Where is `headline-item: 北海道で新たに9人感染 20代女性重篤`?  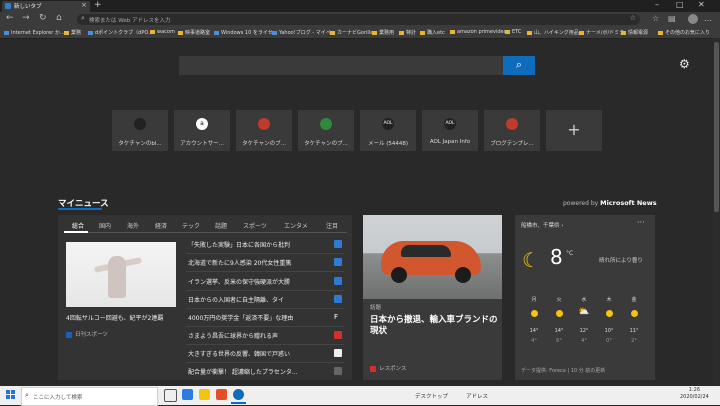
headline-item: 北海道で新たに9人感染 20代女性重篤 is located at coordinates (263, 262).